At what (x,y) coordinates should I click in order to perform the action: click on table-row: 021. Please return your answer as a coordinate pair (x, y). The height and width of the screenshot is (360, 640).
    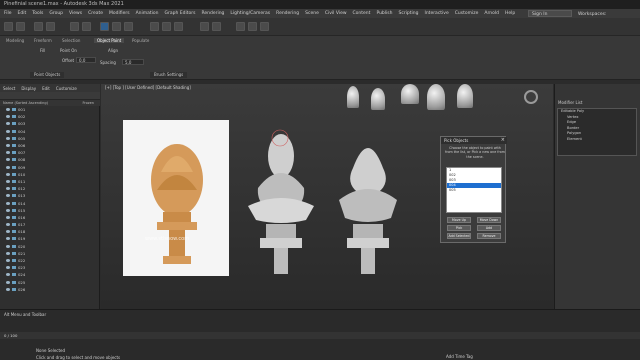
    Looking at the image, I should click on (50, 253).